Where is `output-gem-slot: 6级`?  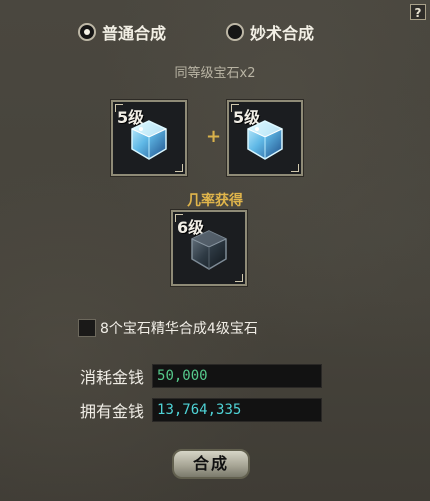
output-gem-slot: 6级 is located at coordinates (209, 248).